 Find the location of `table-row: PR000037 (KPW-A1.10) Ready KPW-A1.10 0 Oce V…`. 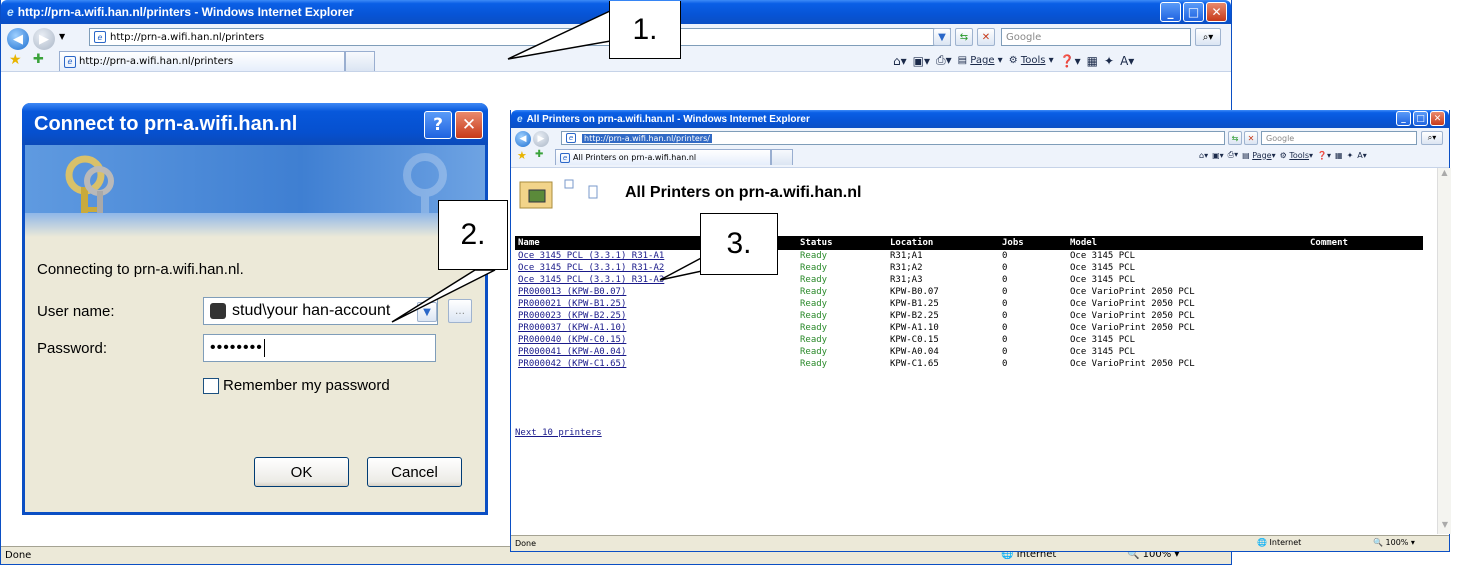

table-row: PR000037 (KPW-A1.10) Ready KPW-A1.10 0 Oce V… is located at coordinates (969, 328).